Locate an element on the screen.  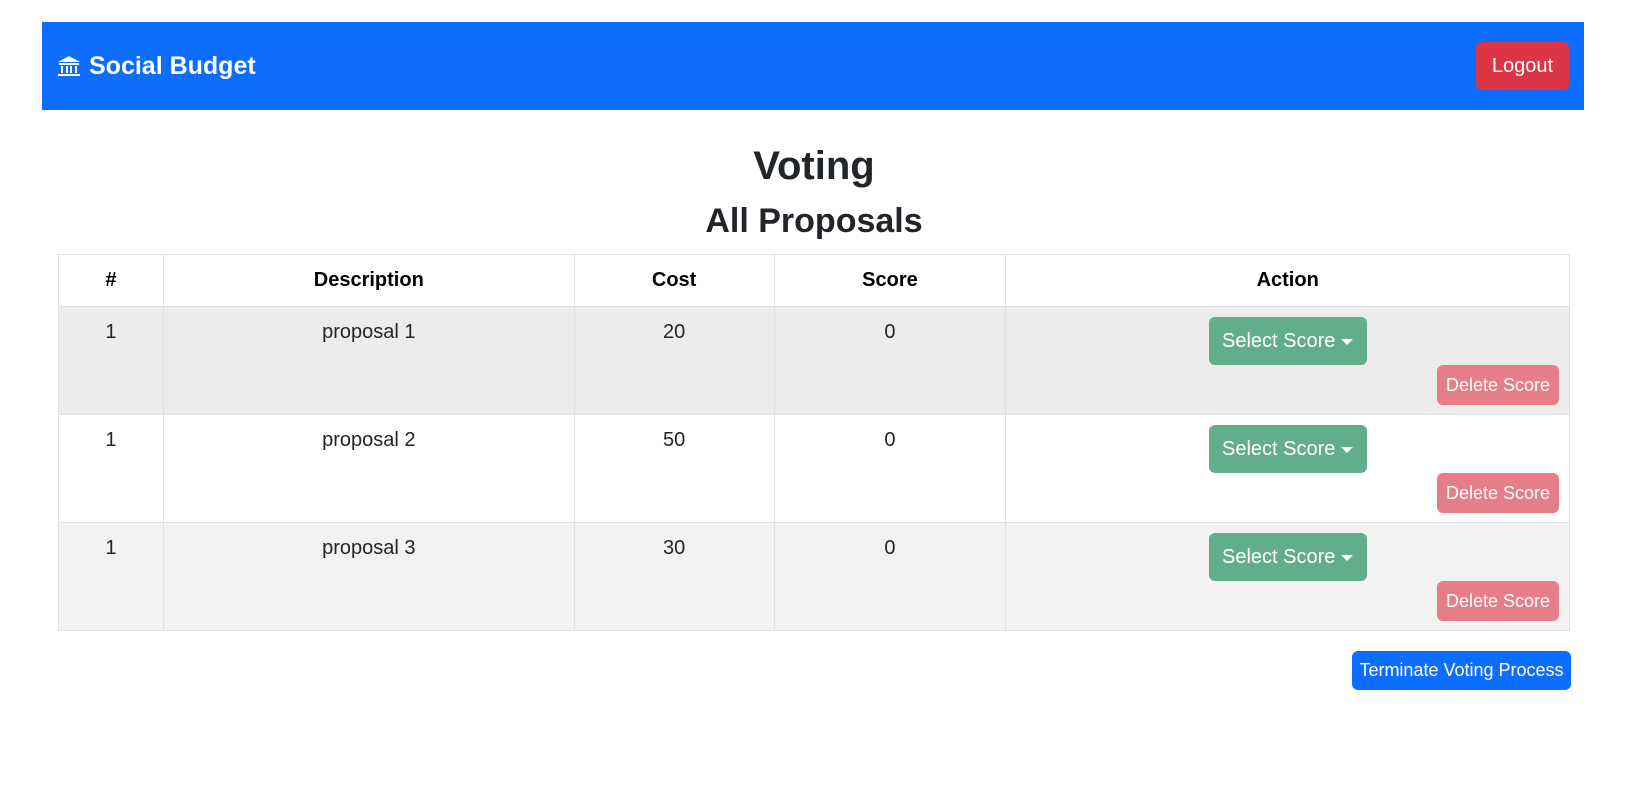
cell-description: proposal 2 is located at coordinates (368, 468).